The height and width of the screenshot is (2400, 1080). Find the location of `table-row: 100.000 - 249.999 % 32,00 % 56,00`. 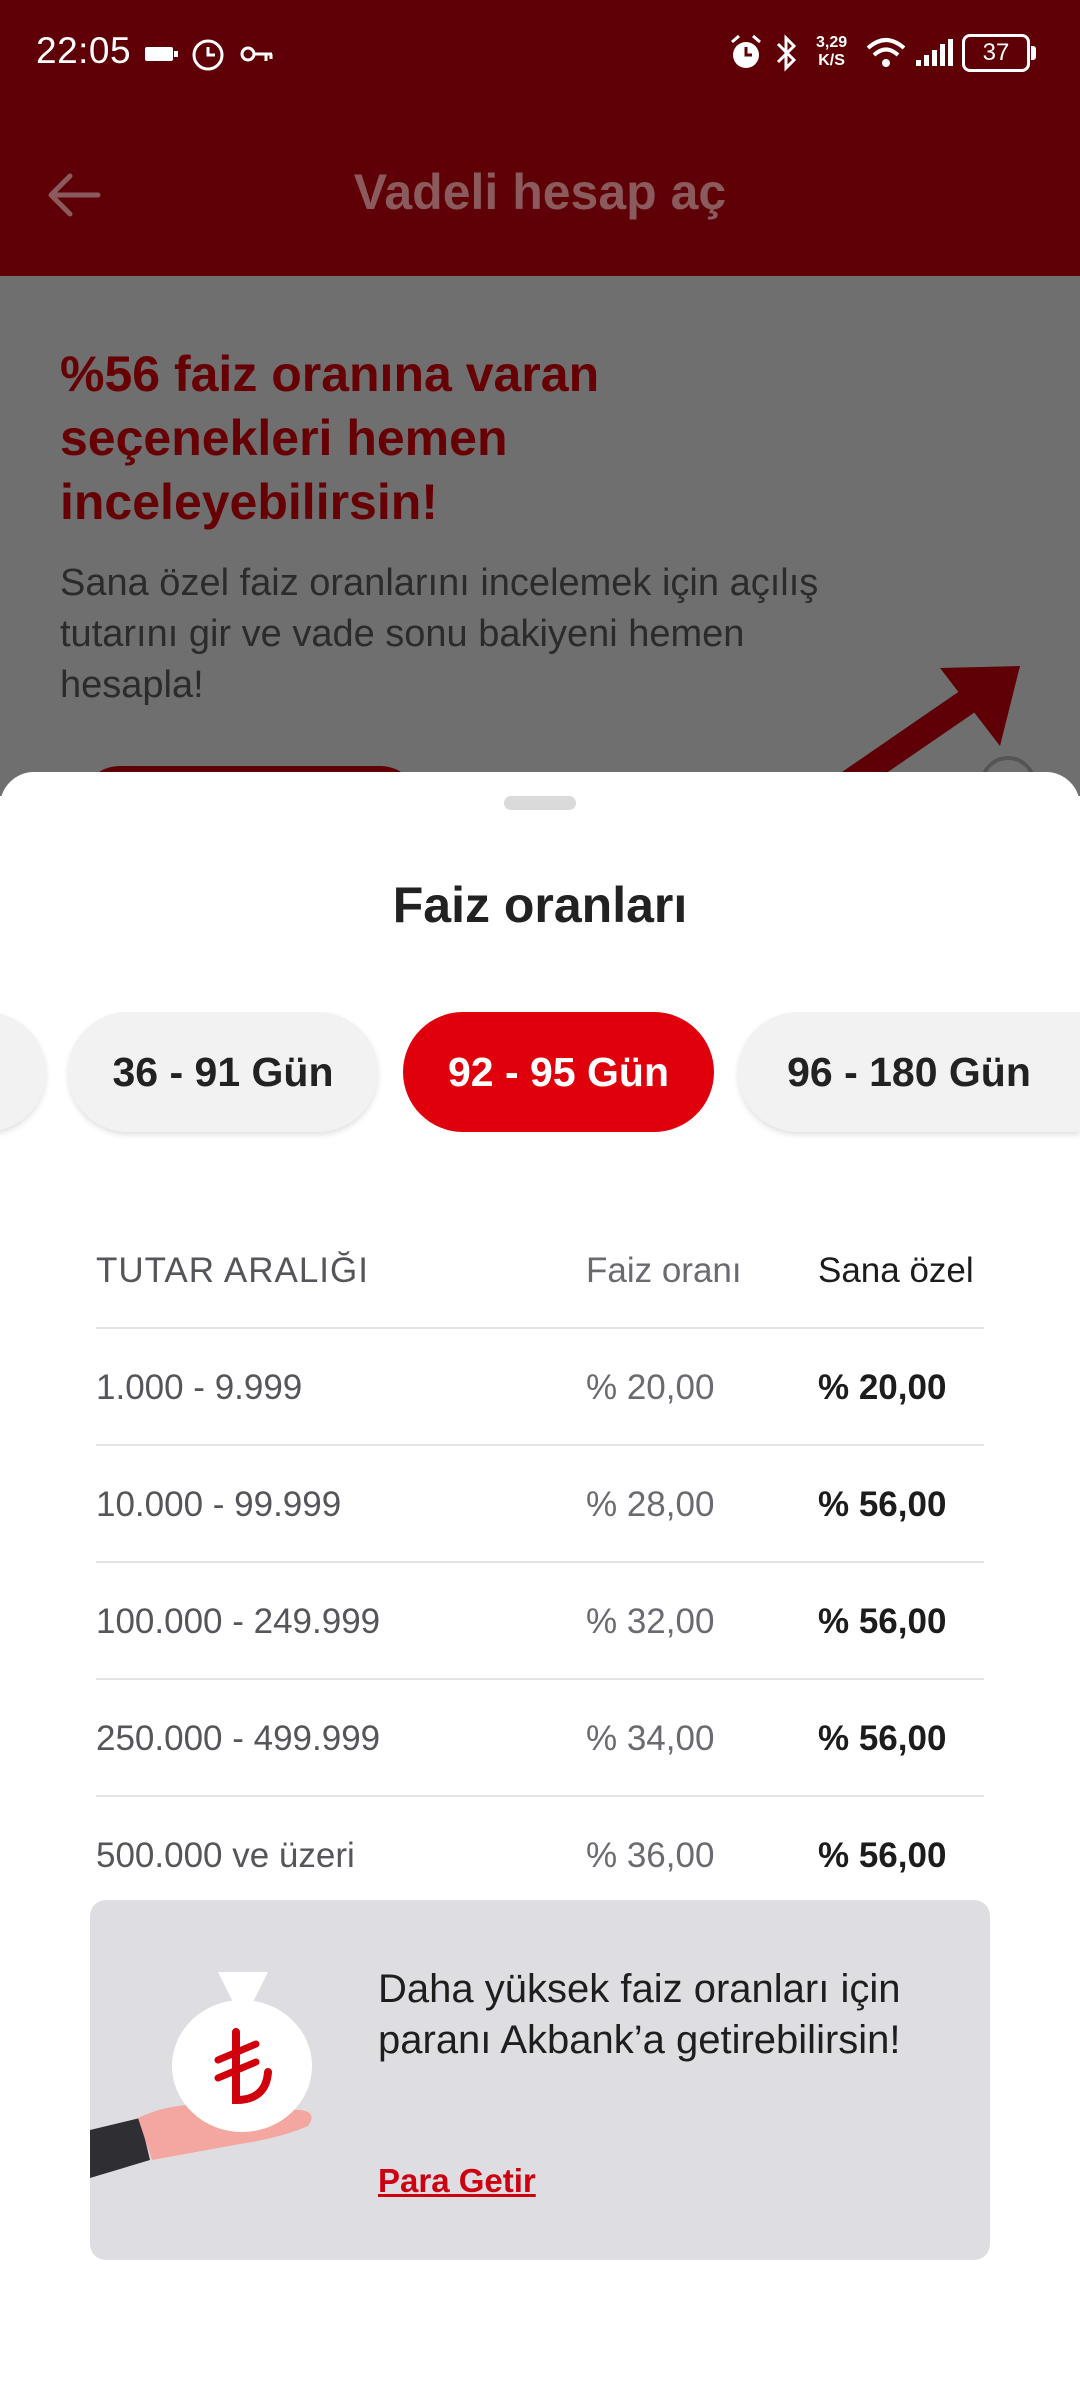

table-row: 100.000 - 249.999 % 32,00 % 56,00 is located at coordinates (540, 1621).